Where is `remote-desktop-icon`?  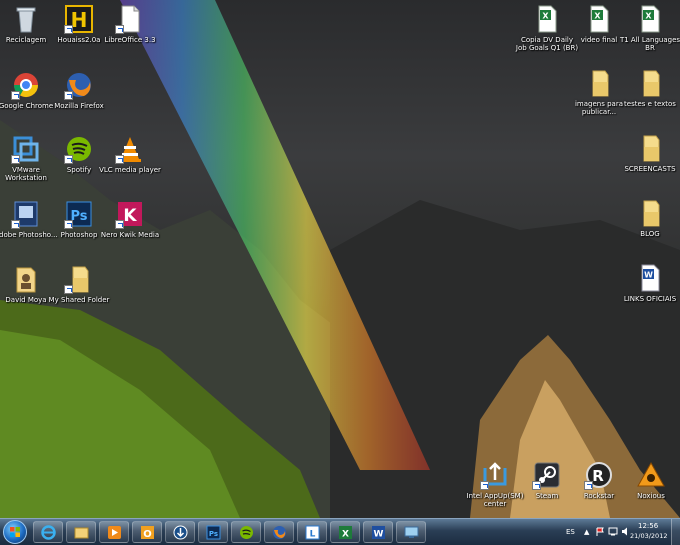 remote-desktop-icon is located at coordinates (411, 532).